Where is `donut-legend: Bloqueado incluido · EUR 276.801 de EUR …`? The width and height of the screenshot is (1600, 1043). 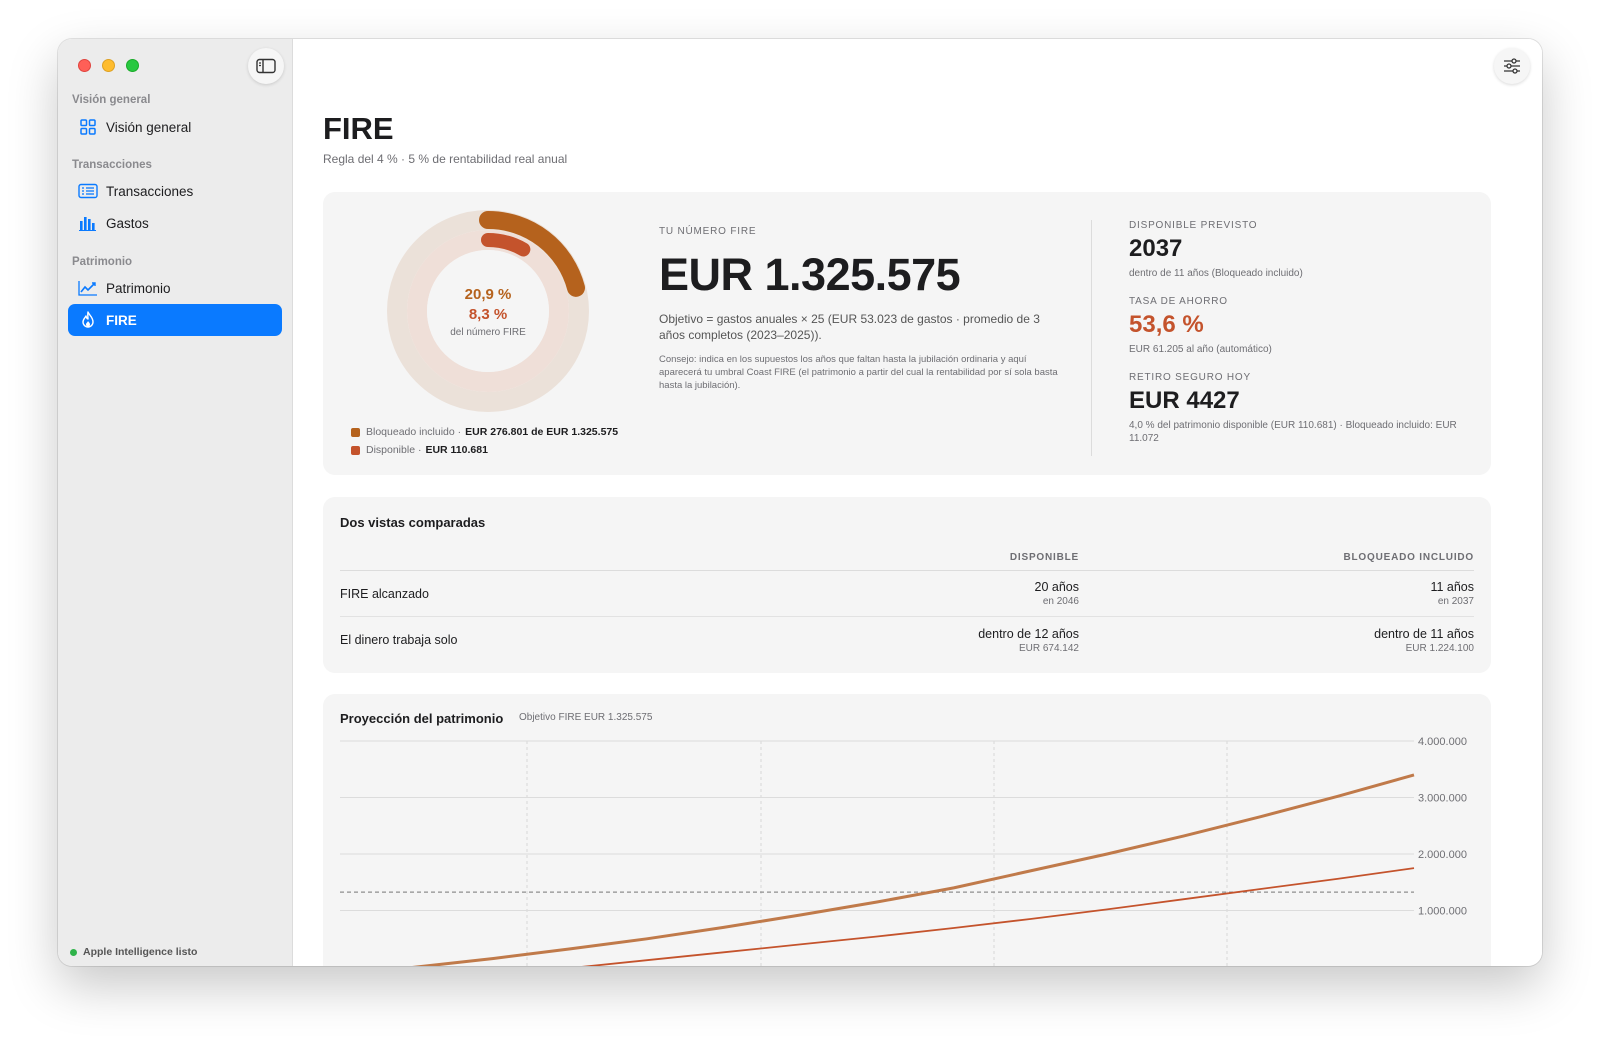
donut-legend: Bloqueado incluido · EUR 276.801 de EUR … is located at coordinates (484, 441).